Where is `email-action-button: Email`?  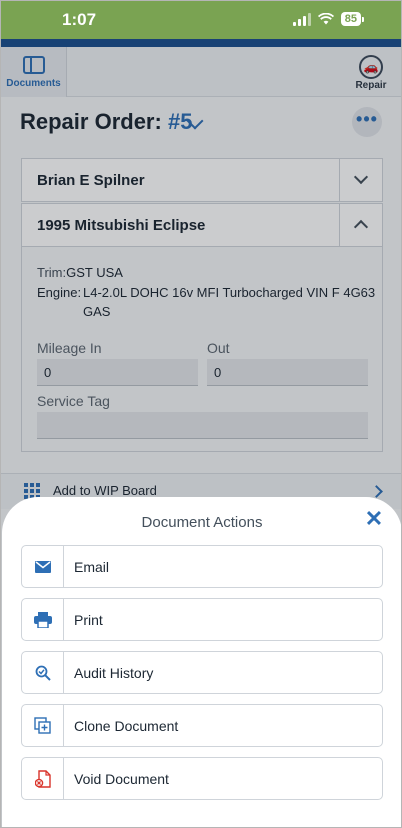 email-action-button: Email is located at coordinates (202, 566).